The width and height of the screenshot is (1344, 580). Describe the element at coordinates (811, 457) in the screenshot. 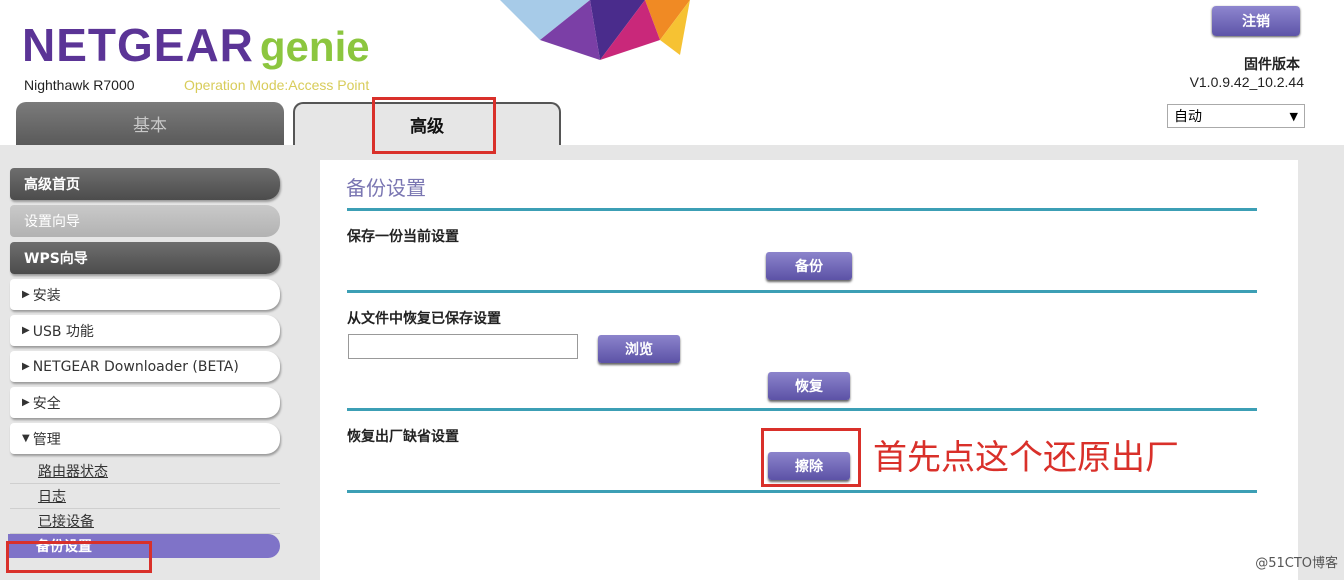

I see `highlight-box-erase-button` at that location.